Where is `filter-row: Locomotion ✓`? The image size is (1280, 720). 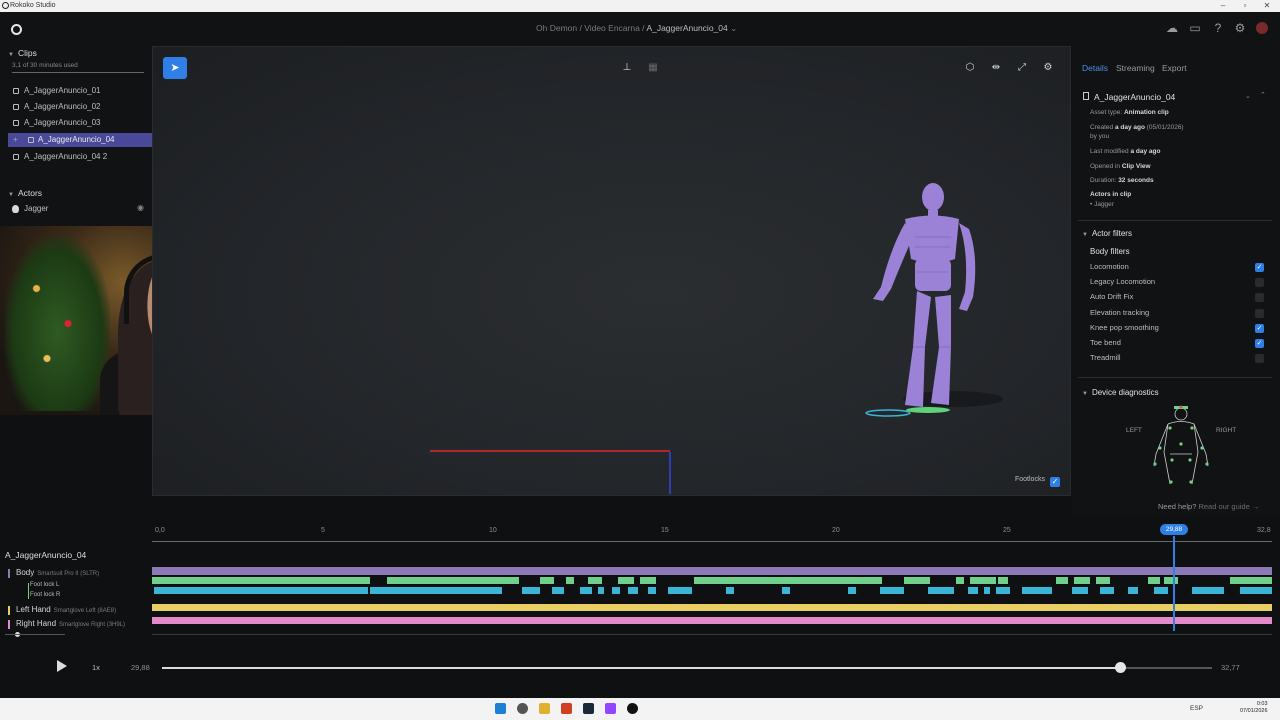
filter-row: Locomotion ✓ is located at coordinates (1182, 268).